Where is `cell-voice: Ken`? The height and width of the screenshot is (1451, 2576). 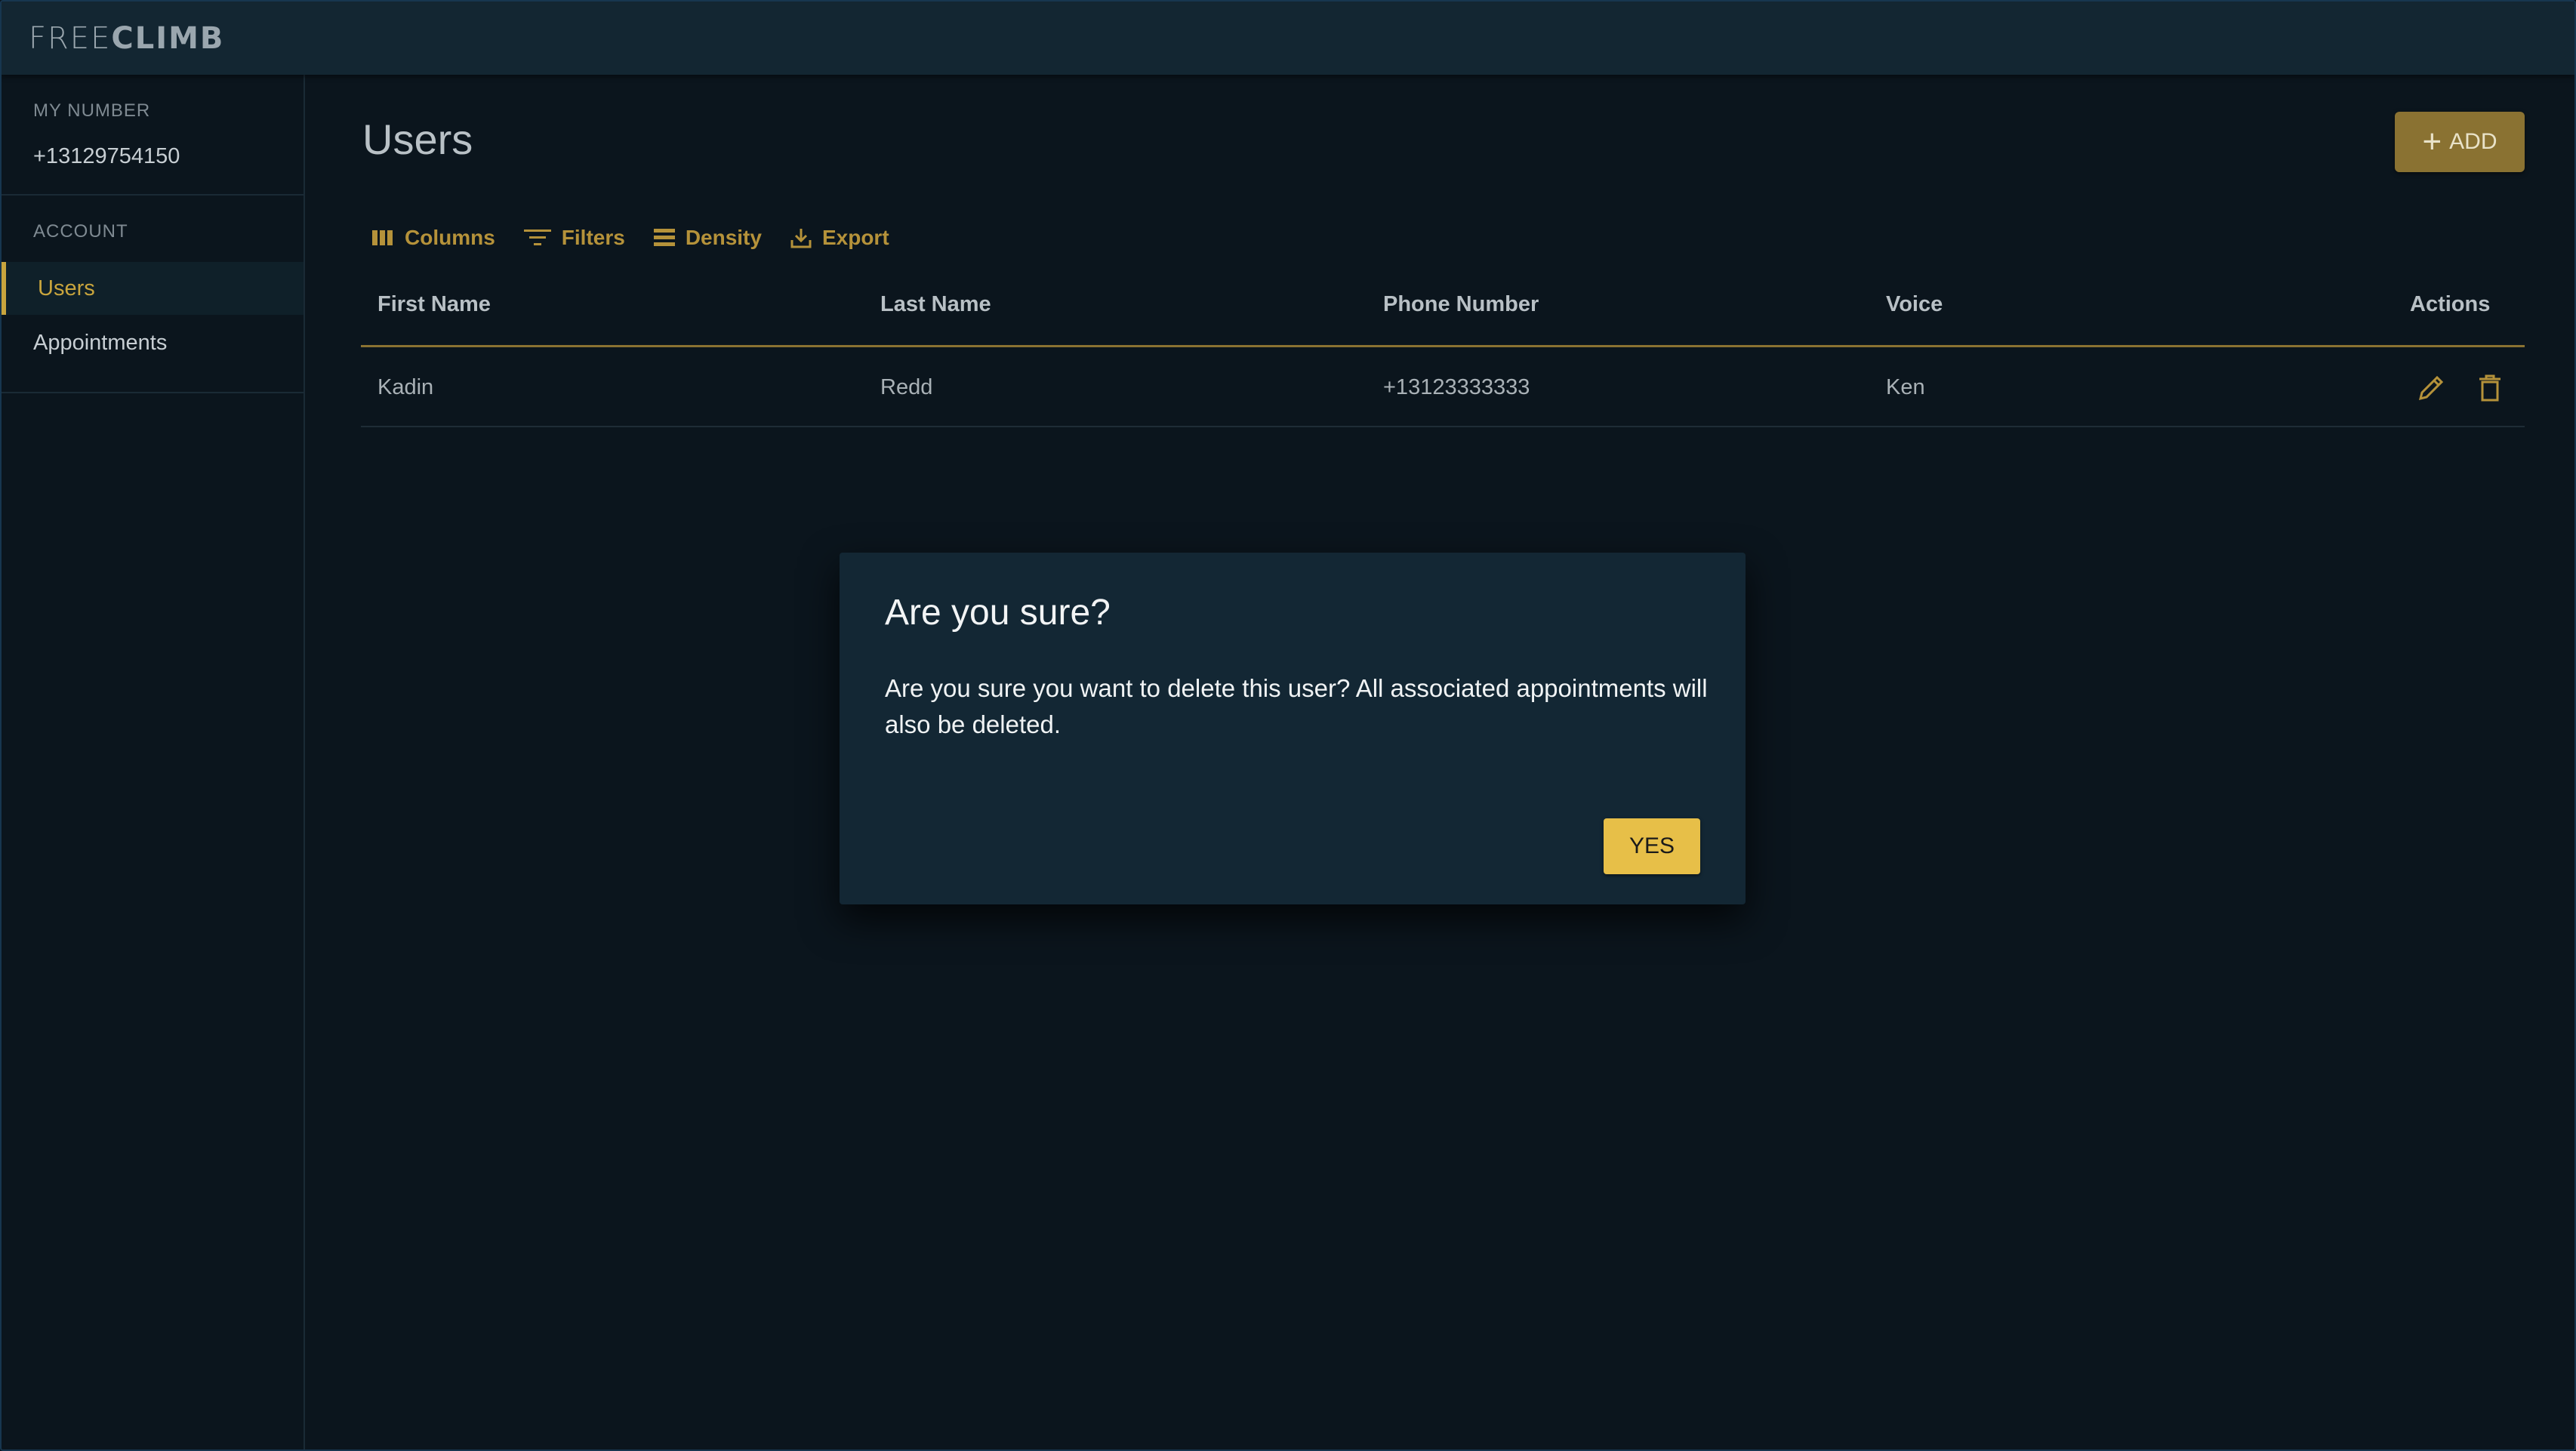
cell-voice: Ken is located at coordinates (1905, 387).